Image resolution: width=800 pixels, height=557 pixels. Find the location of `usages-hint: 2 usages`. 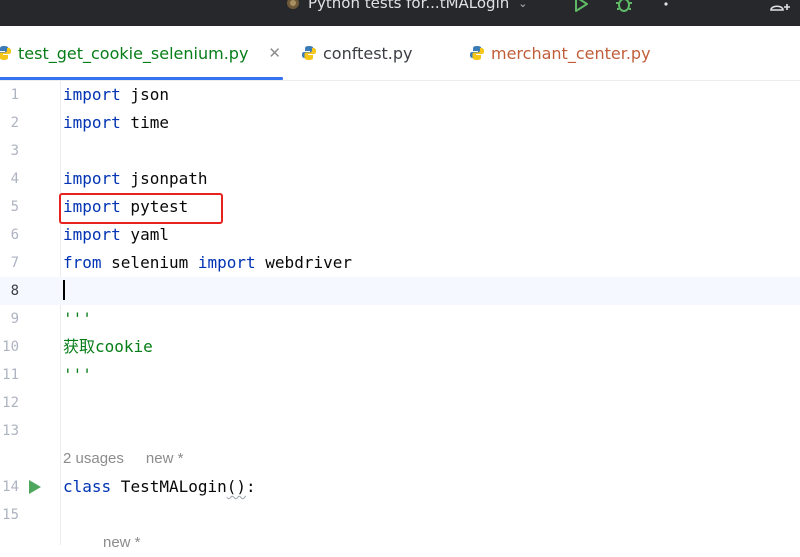

usages-hint: 2 usages is located at coordinates (93, 458).